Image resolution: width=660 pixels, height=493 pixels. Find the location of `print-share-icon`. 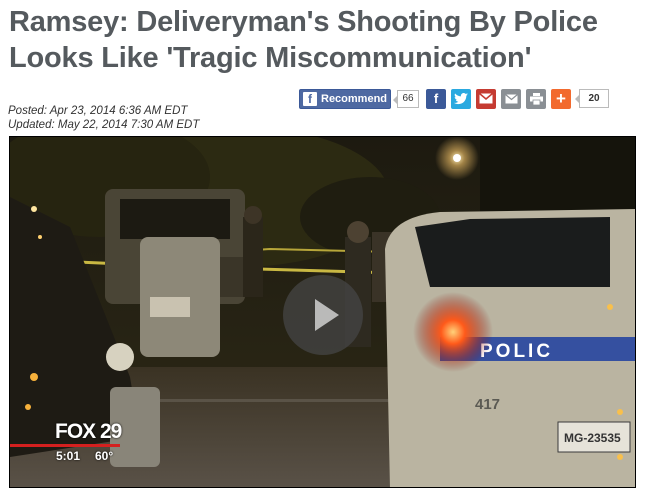

print-share-icon is located at coordinates (536, 98).